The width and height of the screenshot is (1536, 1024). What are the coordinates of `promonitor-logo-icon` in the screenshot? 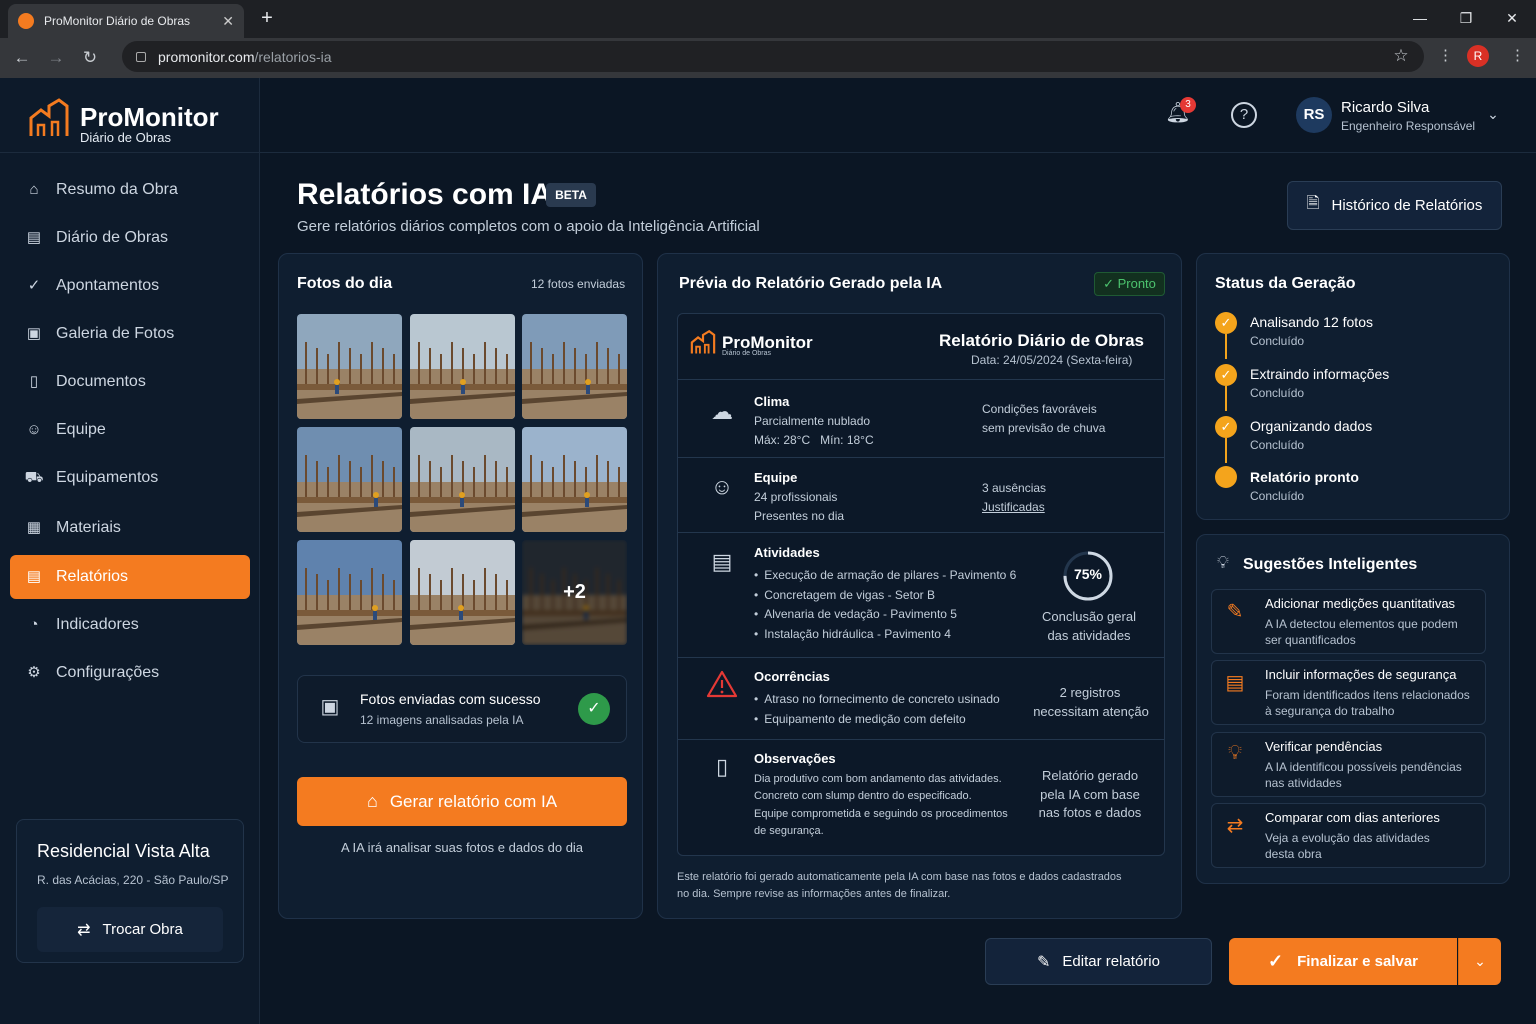 It's located at (49, 117).